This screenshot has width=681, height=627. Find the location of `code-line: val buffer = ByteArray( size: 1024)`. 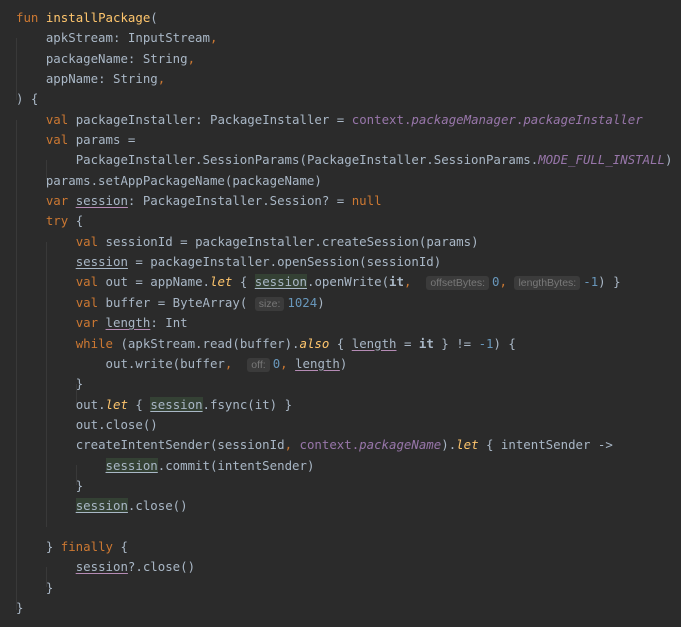

code-line: val buffer = ByteArray( size: 1024) is located at coordinates (344, 303).